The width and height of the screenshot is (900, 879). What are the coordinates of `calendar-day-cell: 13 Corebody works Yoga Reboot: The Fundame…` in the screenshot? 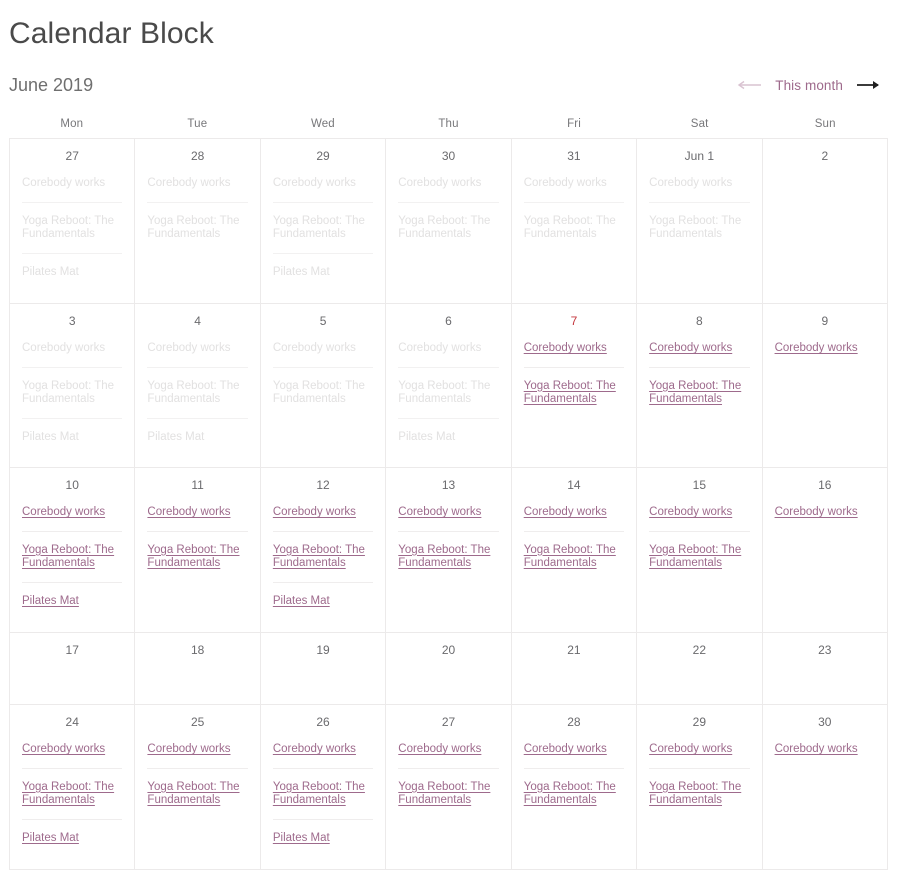 It's located at (449, 550).